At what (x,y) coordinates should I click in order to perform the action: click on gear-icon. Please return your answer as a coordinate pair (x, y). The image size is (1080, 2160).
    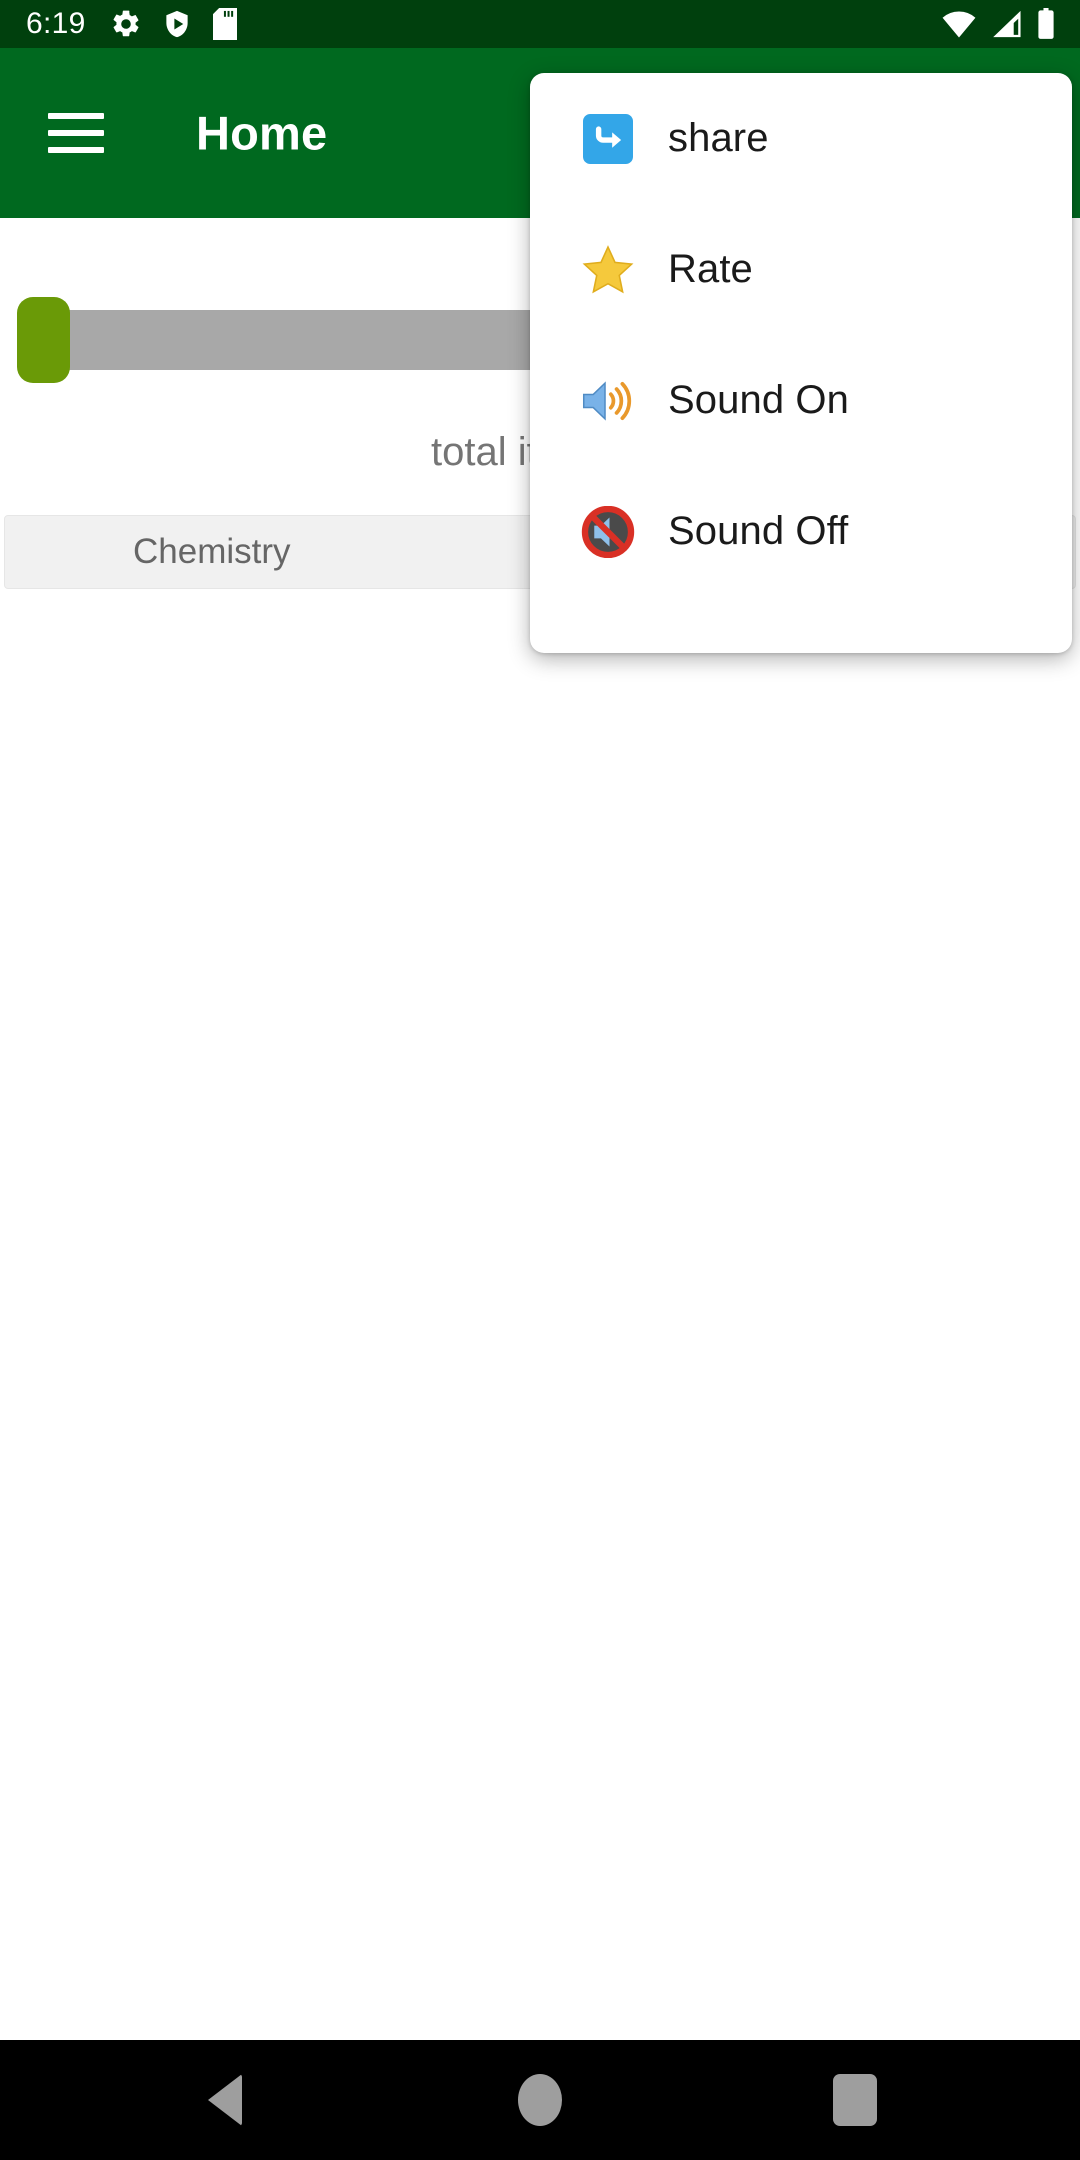
    Looking at the image, I should click on (126, 23).